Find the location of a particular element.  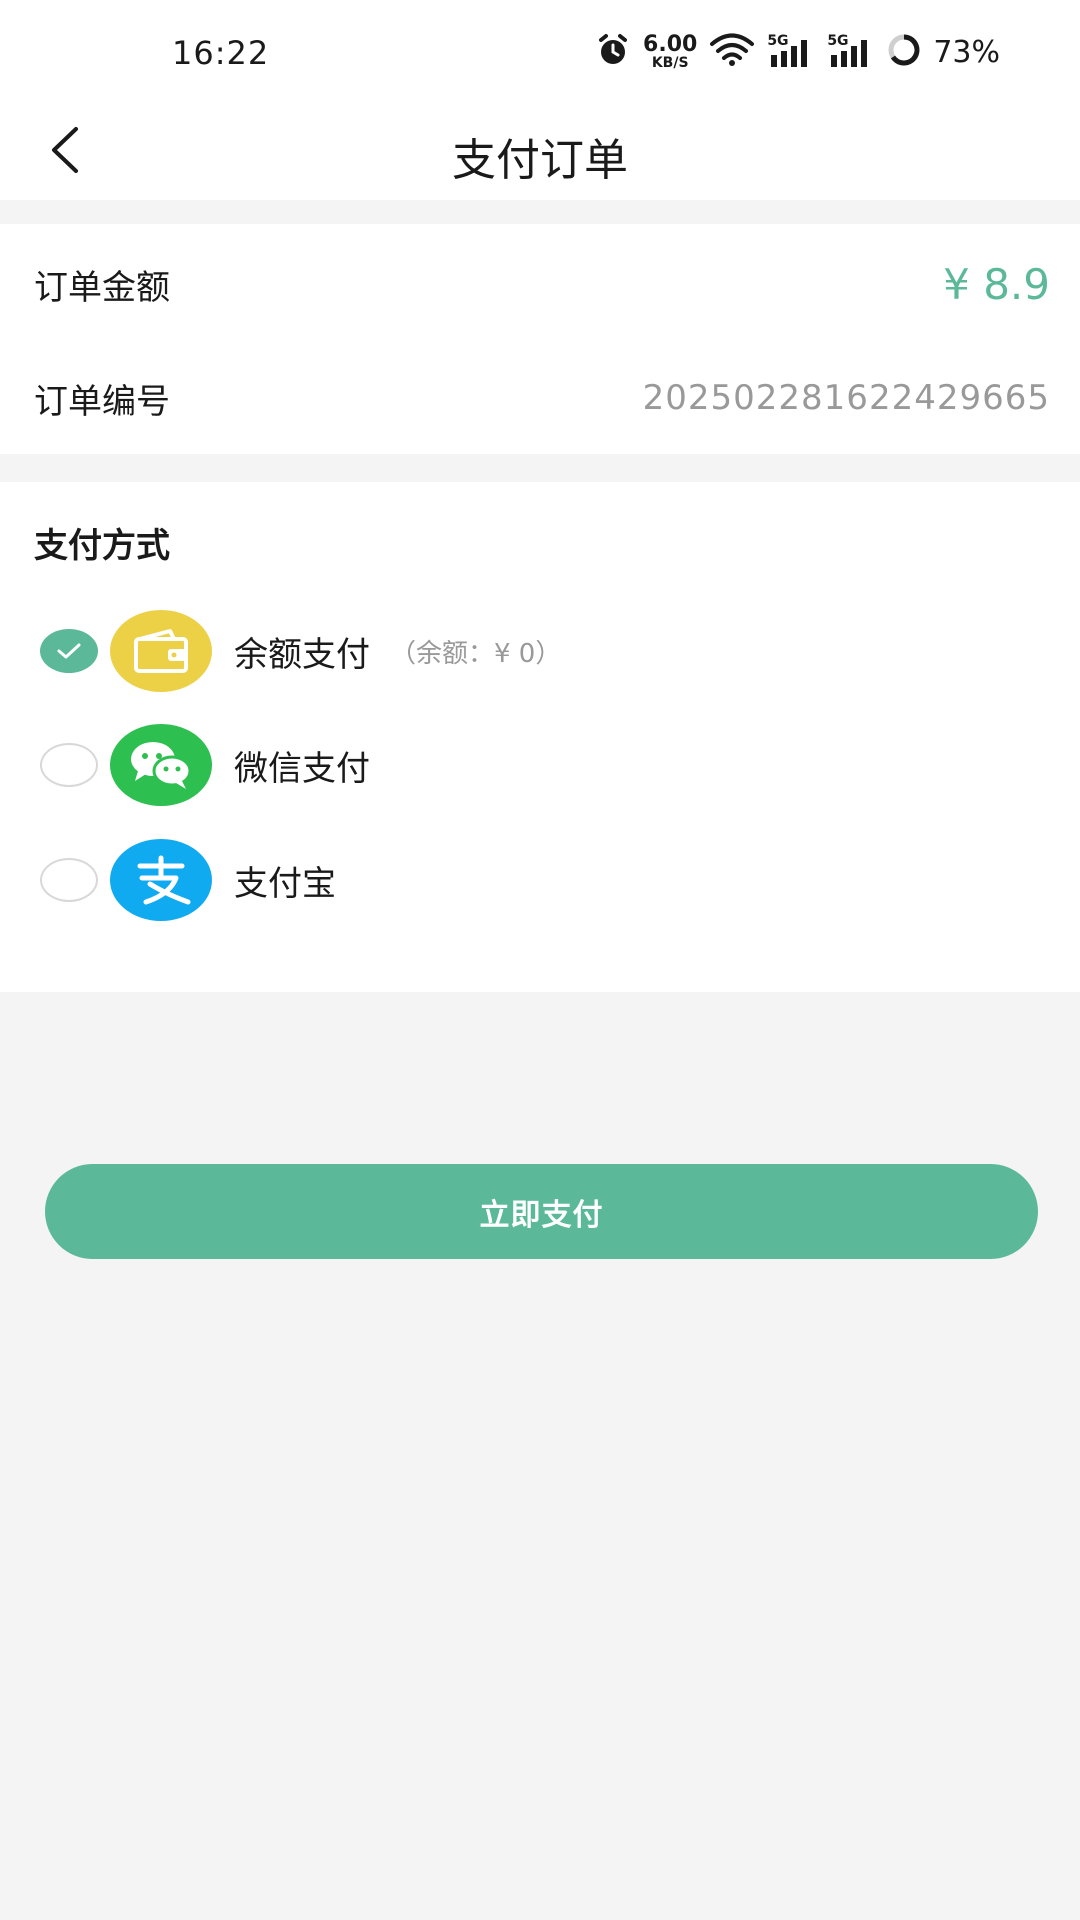

net-speed: 6.00 KB/S is located at coordinates (670, 51).